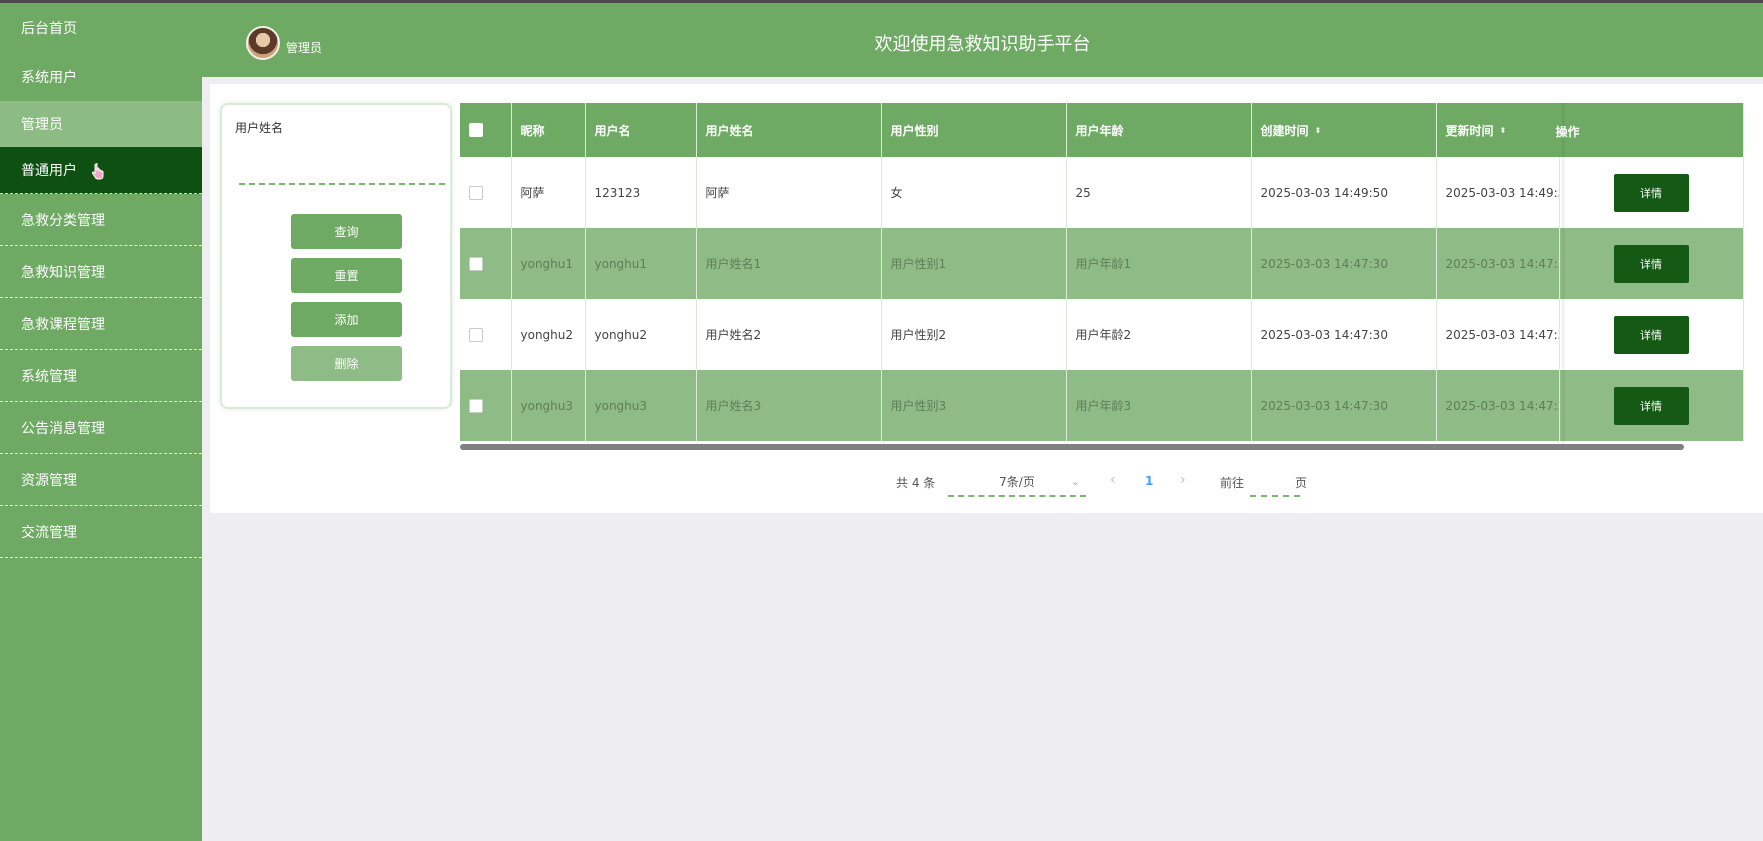  I want to click on goto-page-input, so click(1275, 482).